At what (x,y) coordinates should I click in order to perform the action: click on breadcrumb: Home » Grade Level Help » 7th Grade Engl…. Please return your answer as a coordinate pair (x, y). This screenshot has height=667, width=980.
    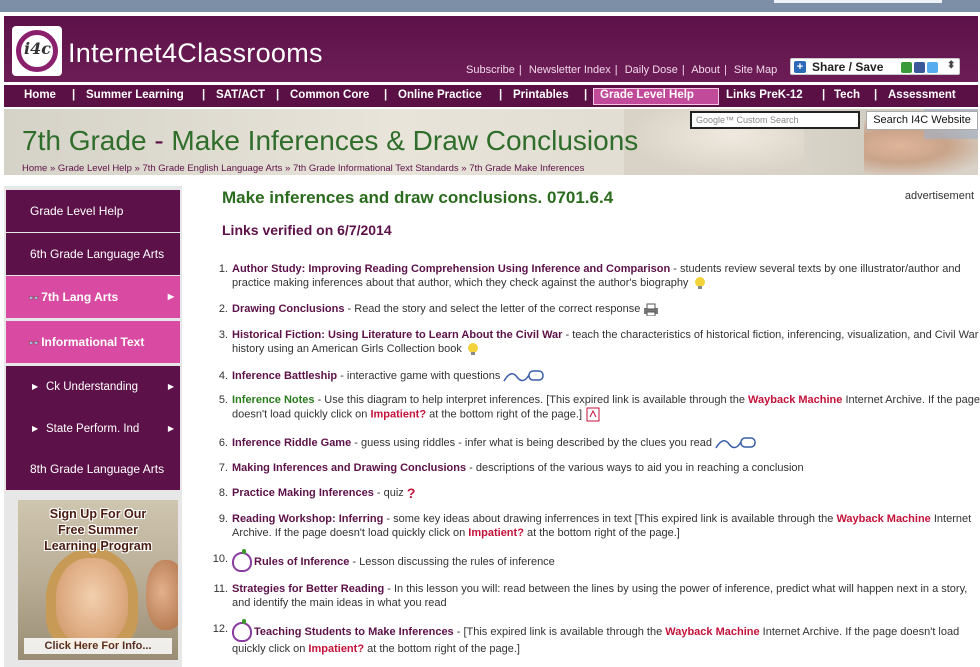
    Looking at the image, I should click on (303, 168).